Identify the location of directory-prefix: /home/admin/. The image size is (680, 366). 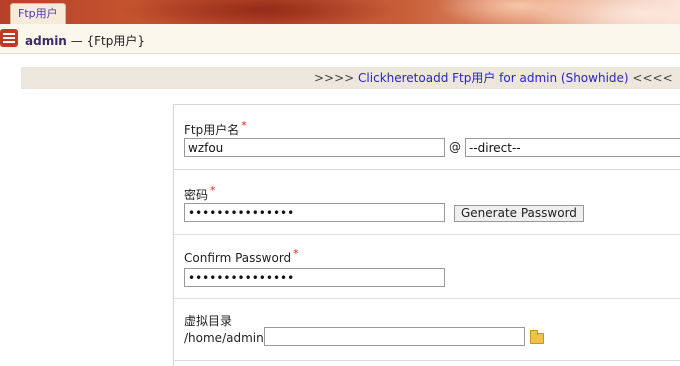
(226, 338).